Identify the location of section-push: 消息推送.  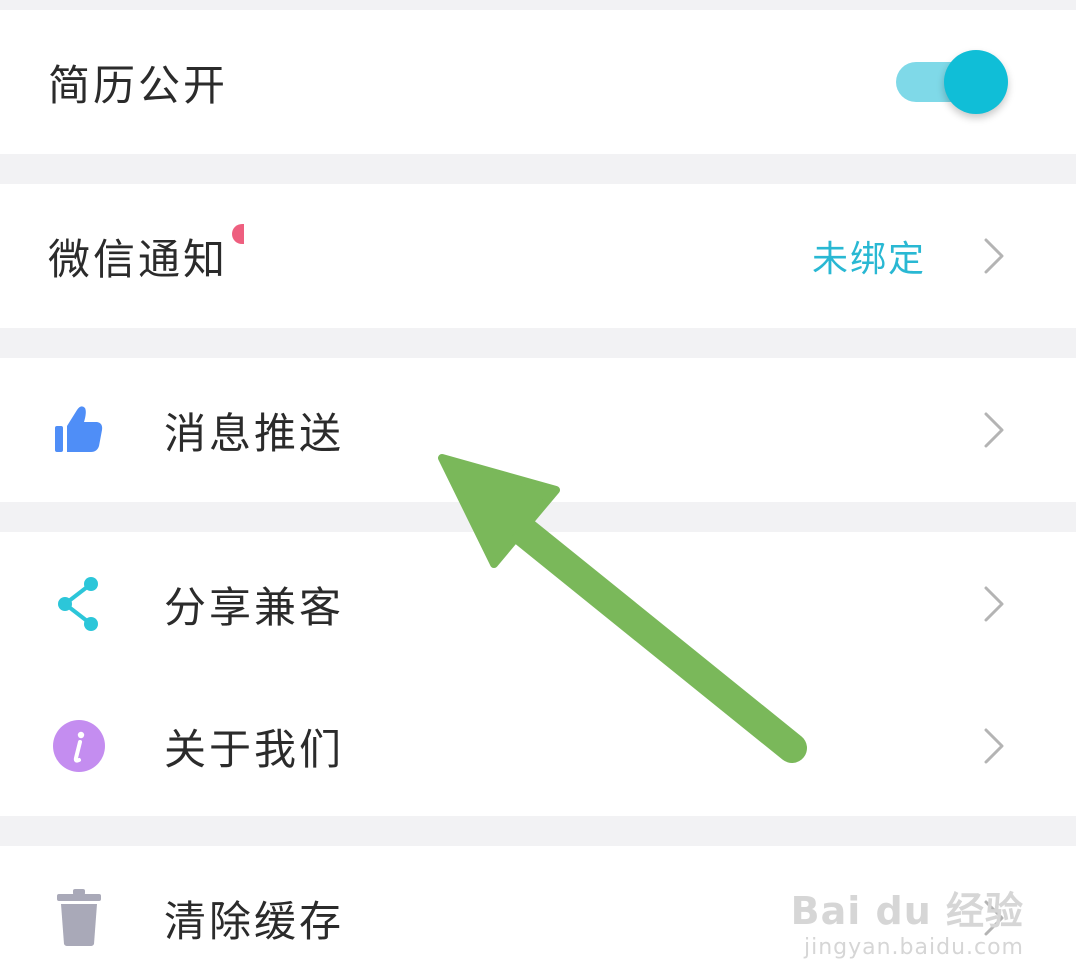
(538, 430).